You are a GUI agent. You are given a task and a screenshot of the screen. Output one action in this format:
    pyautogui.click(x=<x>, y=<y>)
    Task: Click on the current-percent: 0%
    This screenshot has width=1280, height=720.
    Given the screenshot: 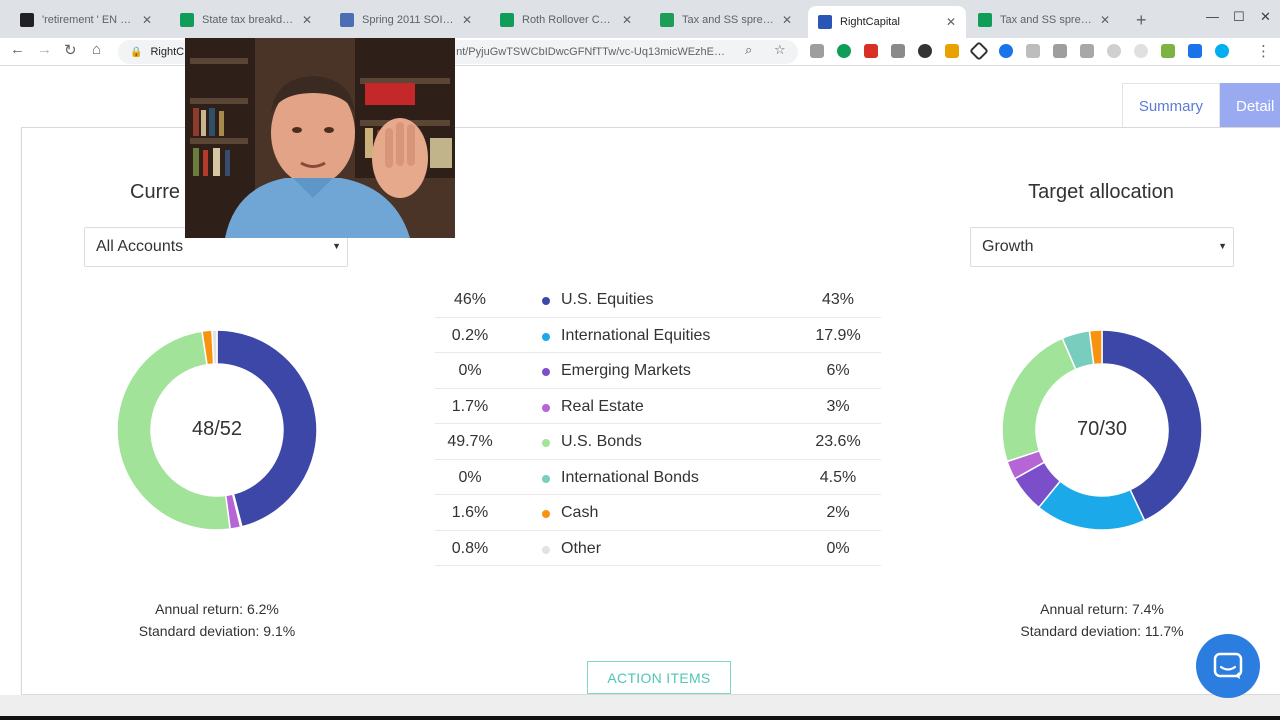 What is the action you would take?
    pyautogui.click(x=470, y=477)
    